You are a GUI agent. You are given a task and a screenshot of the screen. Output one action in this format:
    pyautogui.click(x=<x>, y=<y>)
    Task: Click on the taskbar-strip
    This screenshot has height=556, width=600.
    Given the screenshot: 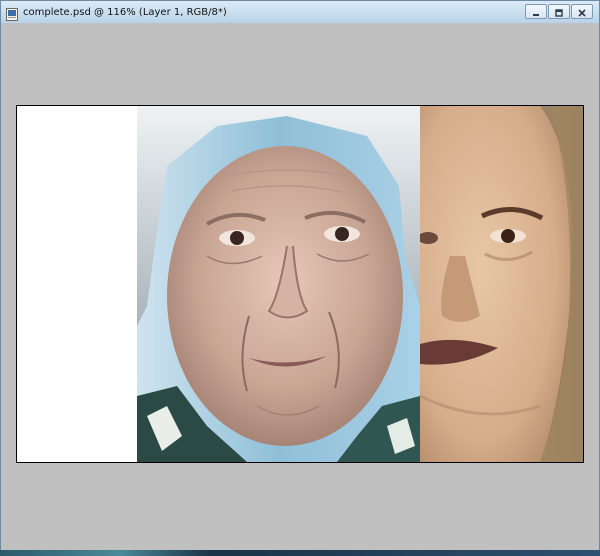 What is the action you would take?
    pyautogui.click(x=300, y=553)
    